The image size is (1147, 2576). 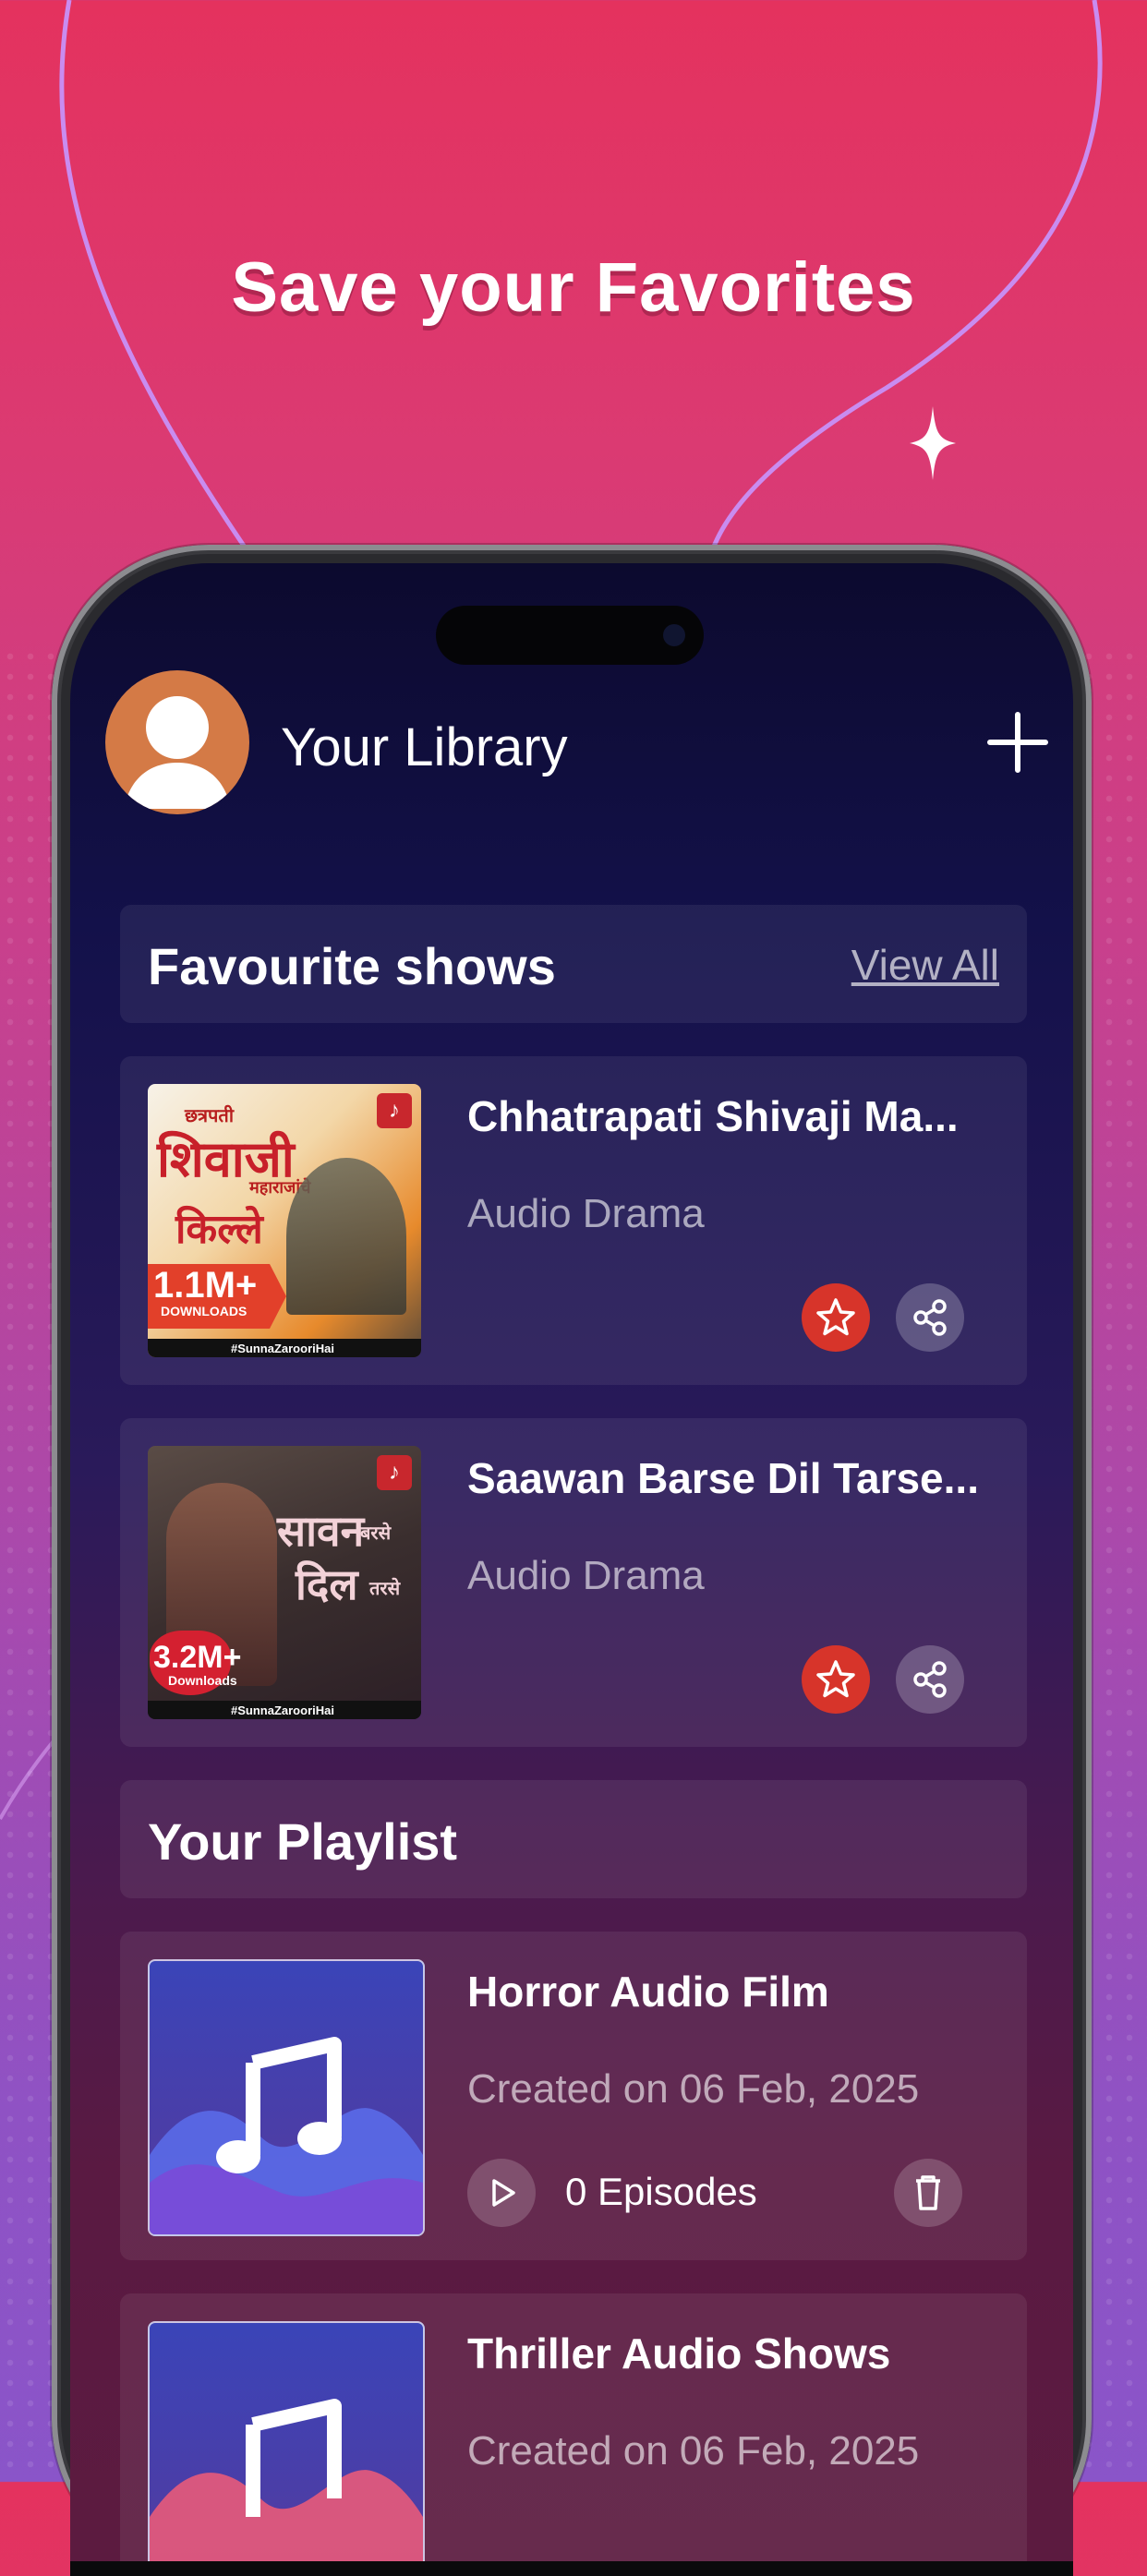 I want to click on delete-playlist-button, so click(x=928, y=2193).